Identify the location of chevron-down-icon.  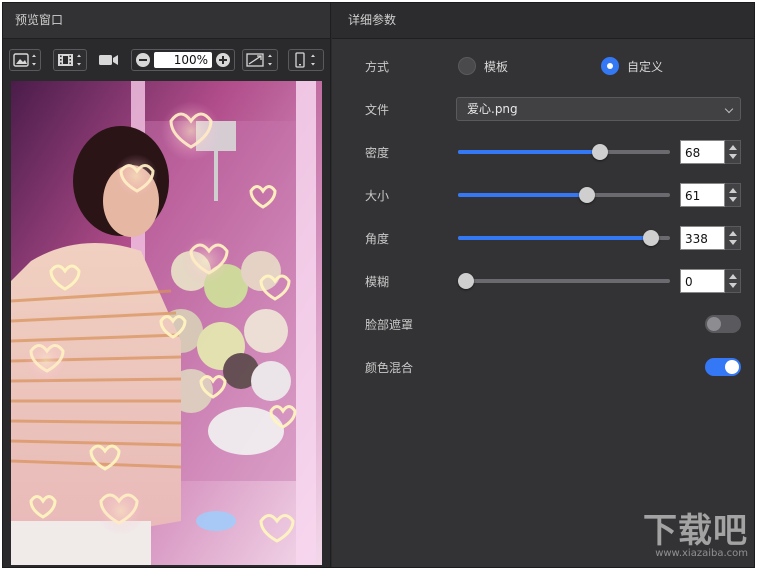
(729, 109).